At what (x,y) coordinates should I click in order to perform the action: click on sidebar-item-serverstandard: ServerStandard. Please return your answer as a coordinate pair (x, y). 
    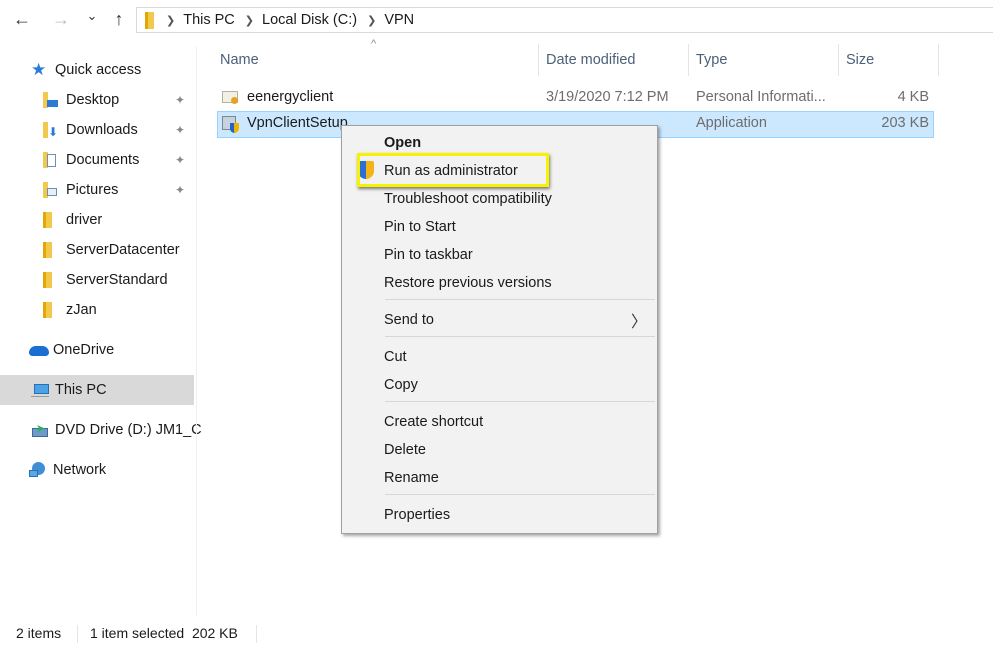
    Looking at the image, I should click on (97, 280).